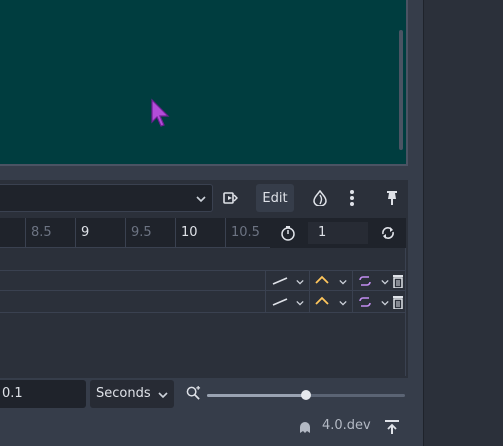 The height and width of the screenshot is (446, 503). What do you see at coordinates (392, 427) in the screenshot?
I see `expand-bottom-panel-icon` at bounding box center [392, 427].